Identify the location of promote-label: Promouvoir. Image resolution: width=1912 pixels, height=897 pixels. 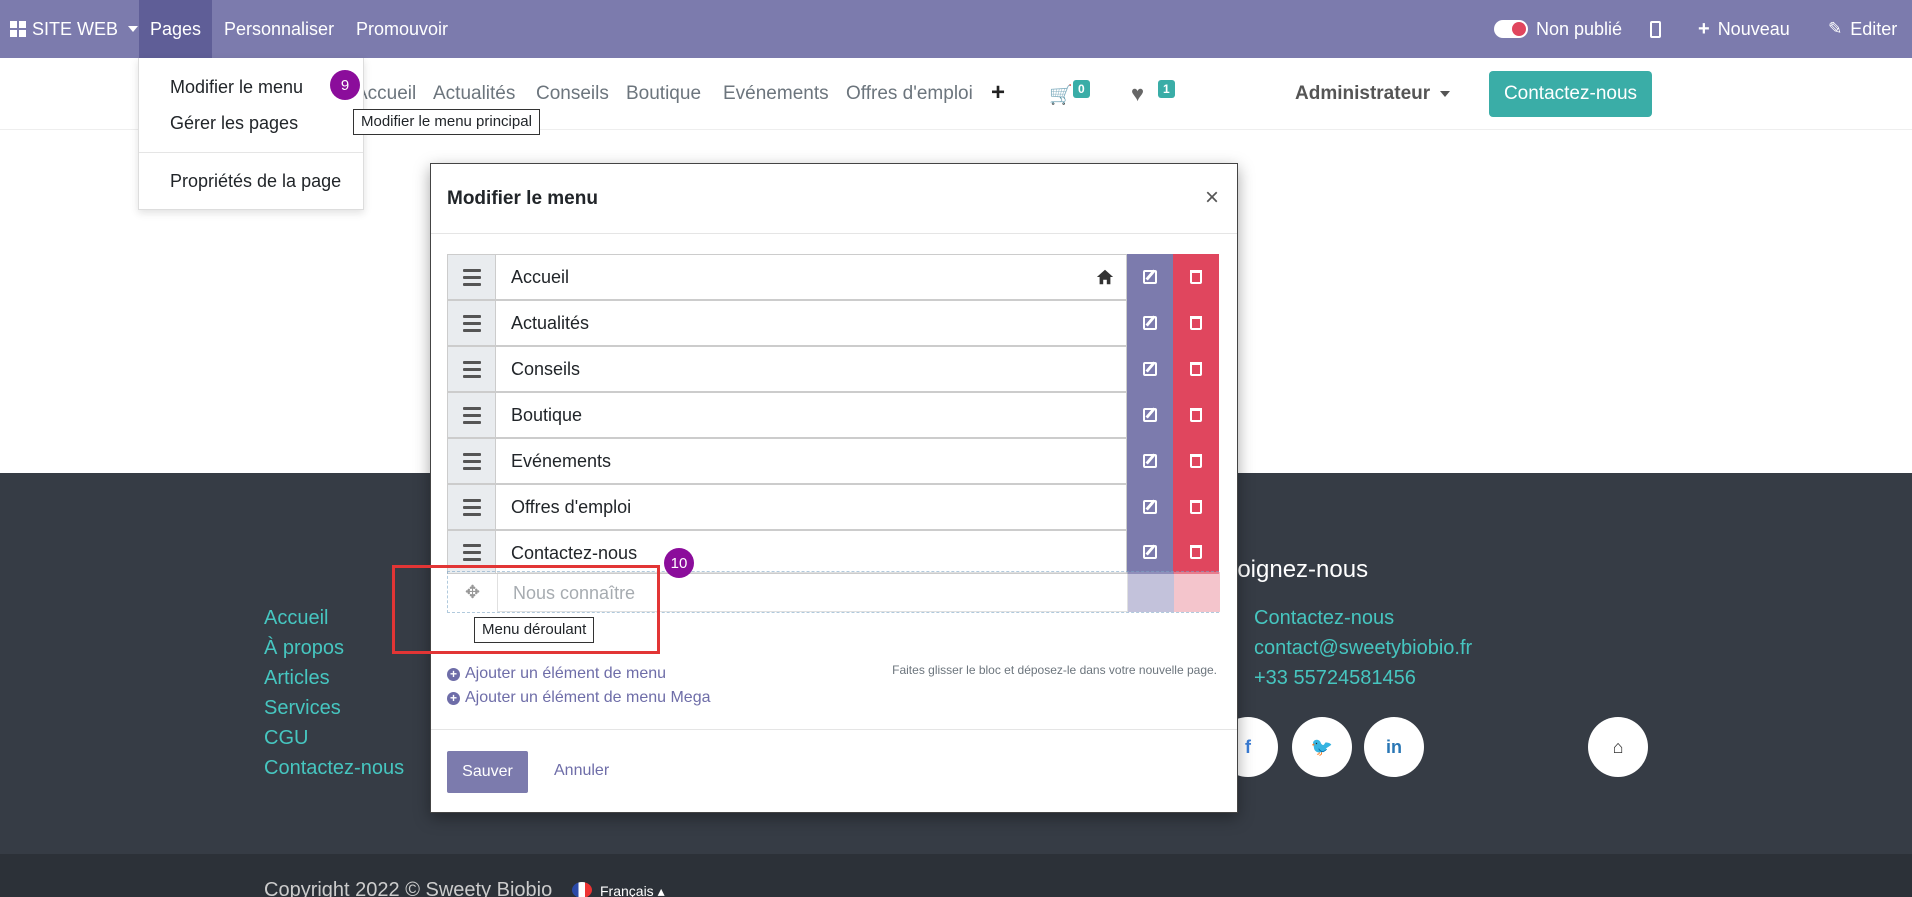
(402, 29).